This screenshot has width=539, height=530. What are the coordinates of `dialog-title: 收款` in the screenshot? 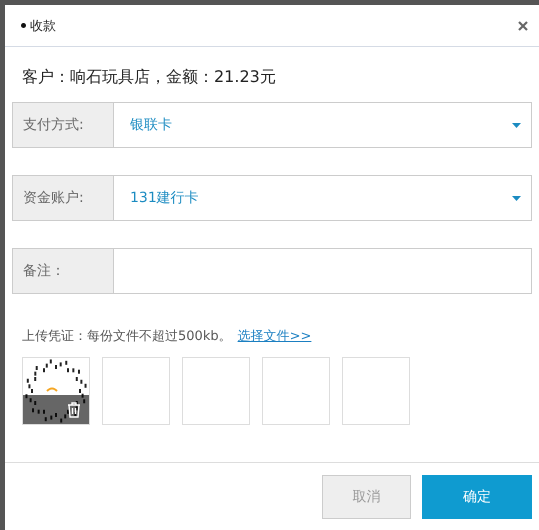 It's located at (43, 26).